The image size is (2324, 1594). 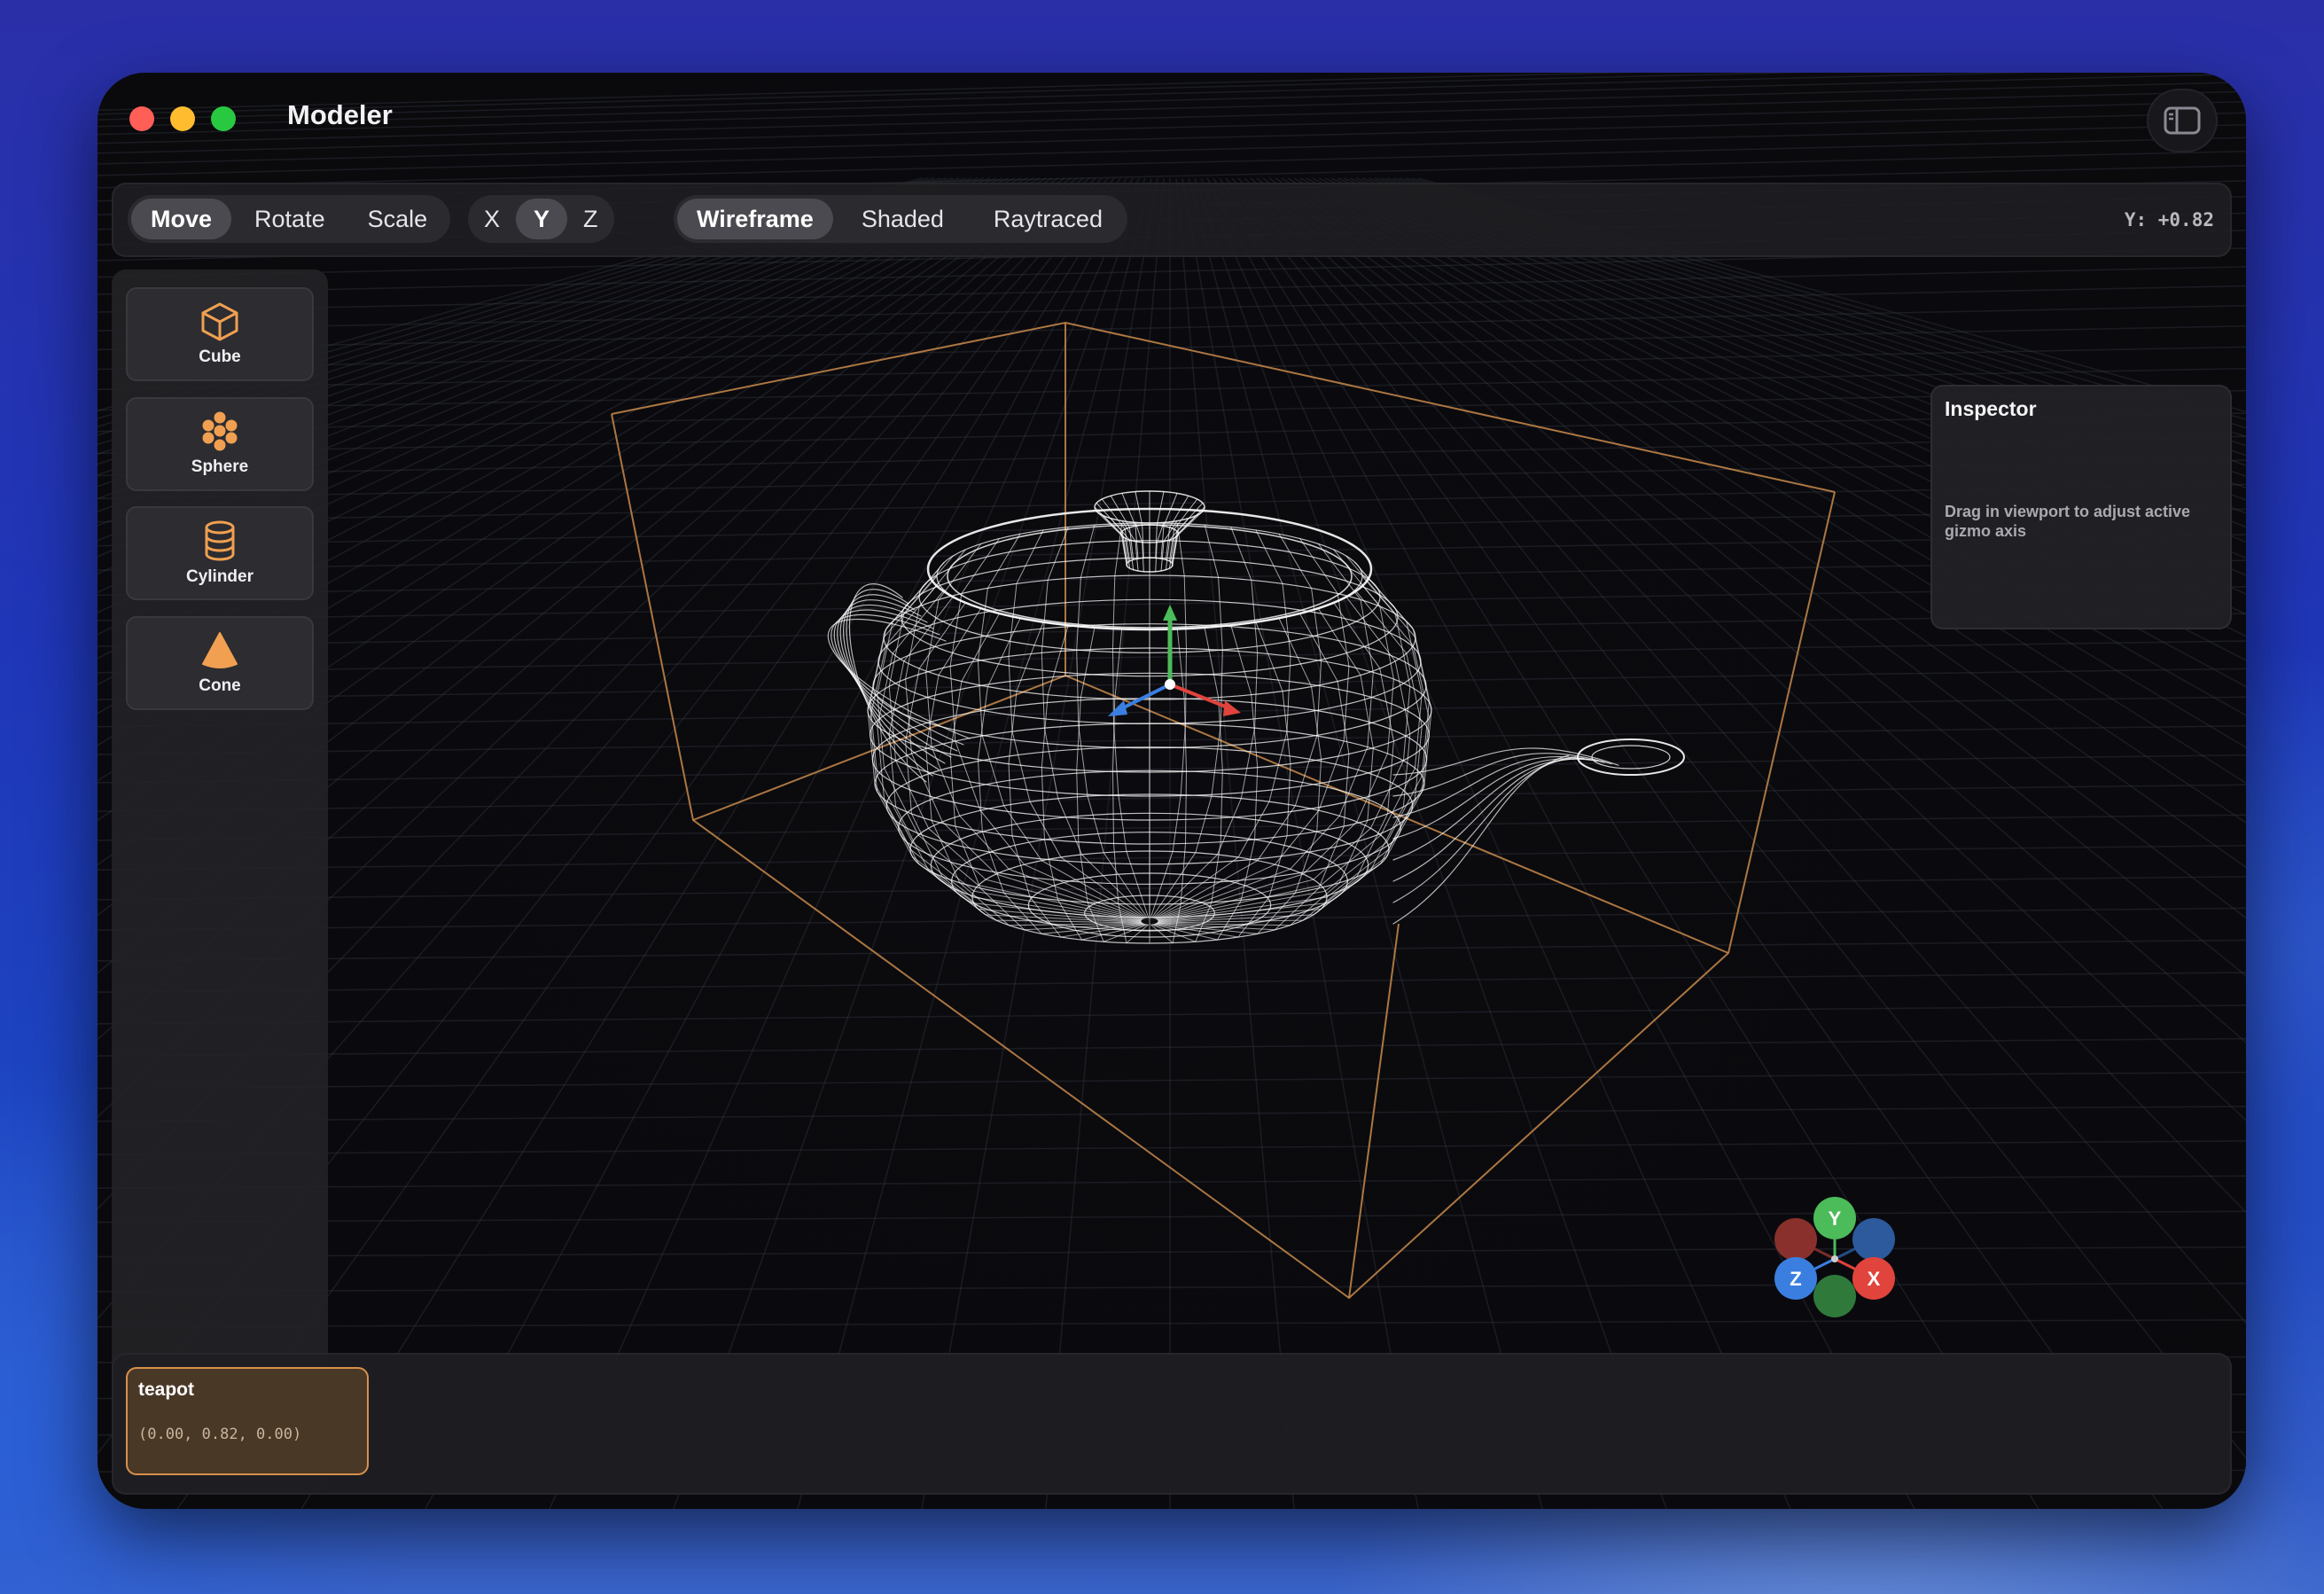 I want to click on cone-label: Cone, so click(x=220, y=685).